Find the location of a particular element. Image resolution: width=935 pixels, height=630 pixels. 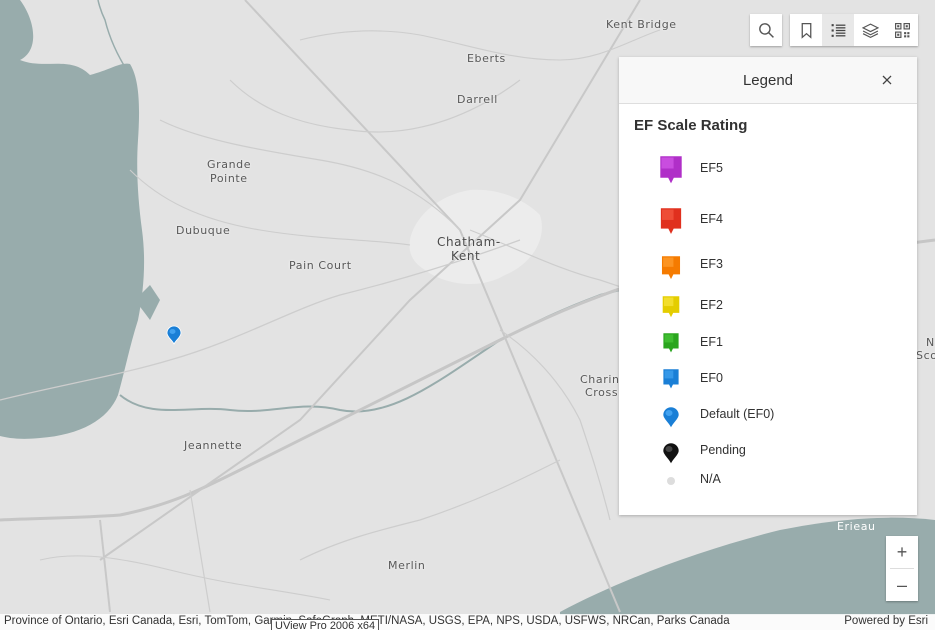

legend-item-label: Pending is located at coordinates (723, 450).